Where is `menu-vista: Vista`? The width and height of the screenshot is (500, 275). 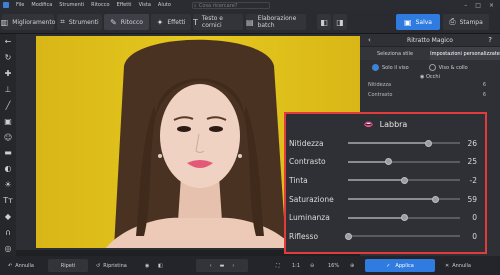
menu-vista: Vista is located at coordinates (145, 5).